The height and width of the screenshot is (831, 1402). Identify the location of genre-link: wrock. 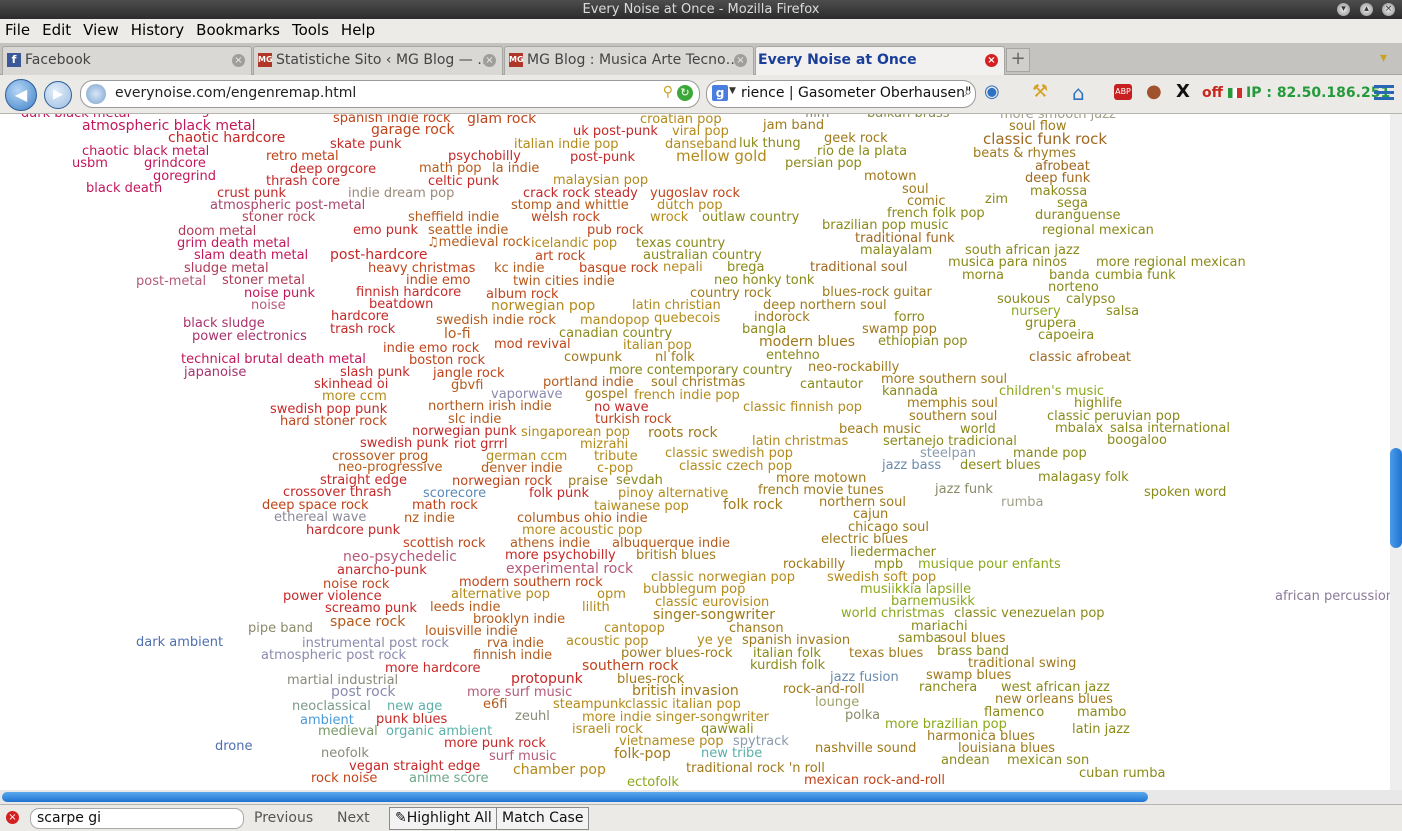
(669, 217).